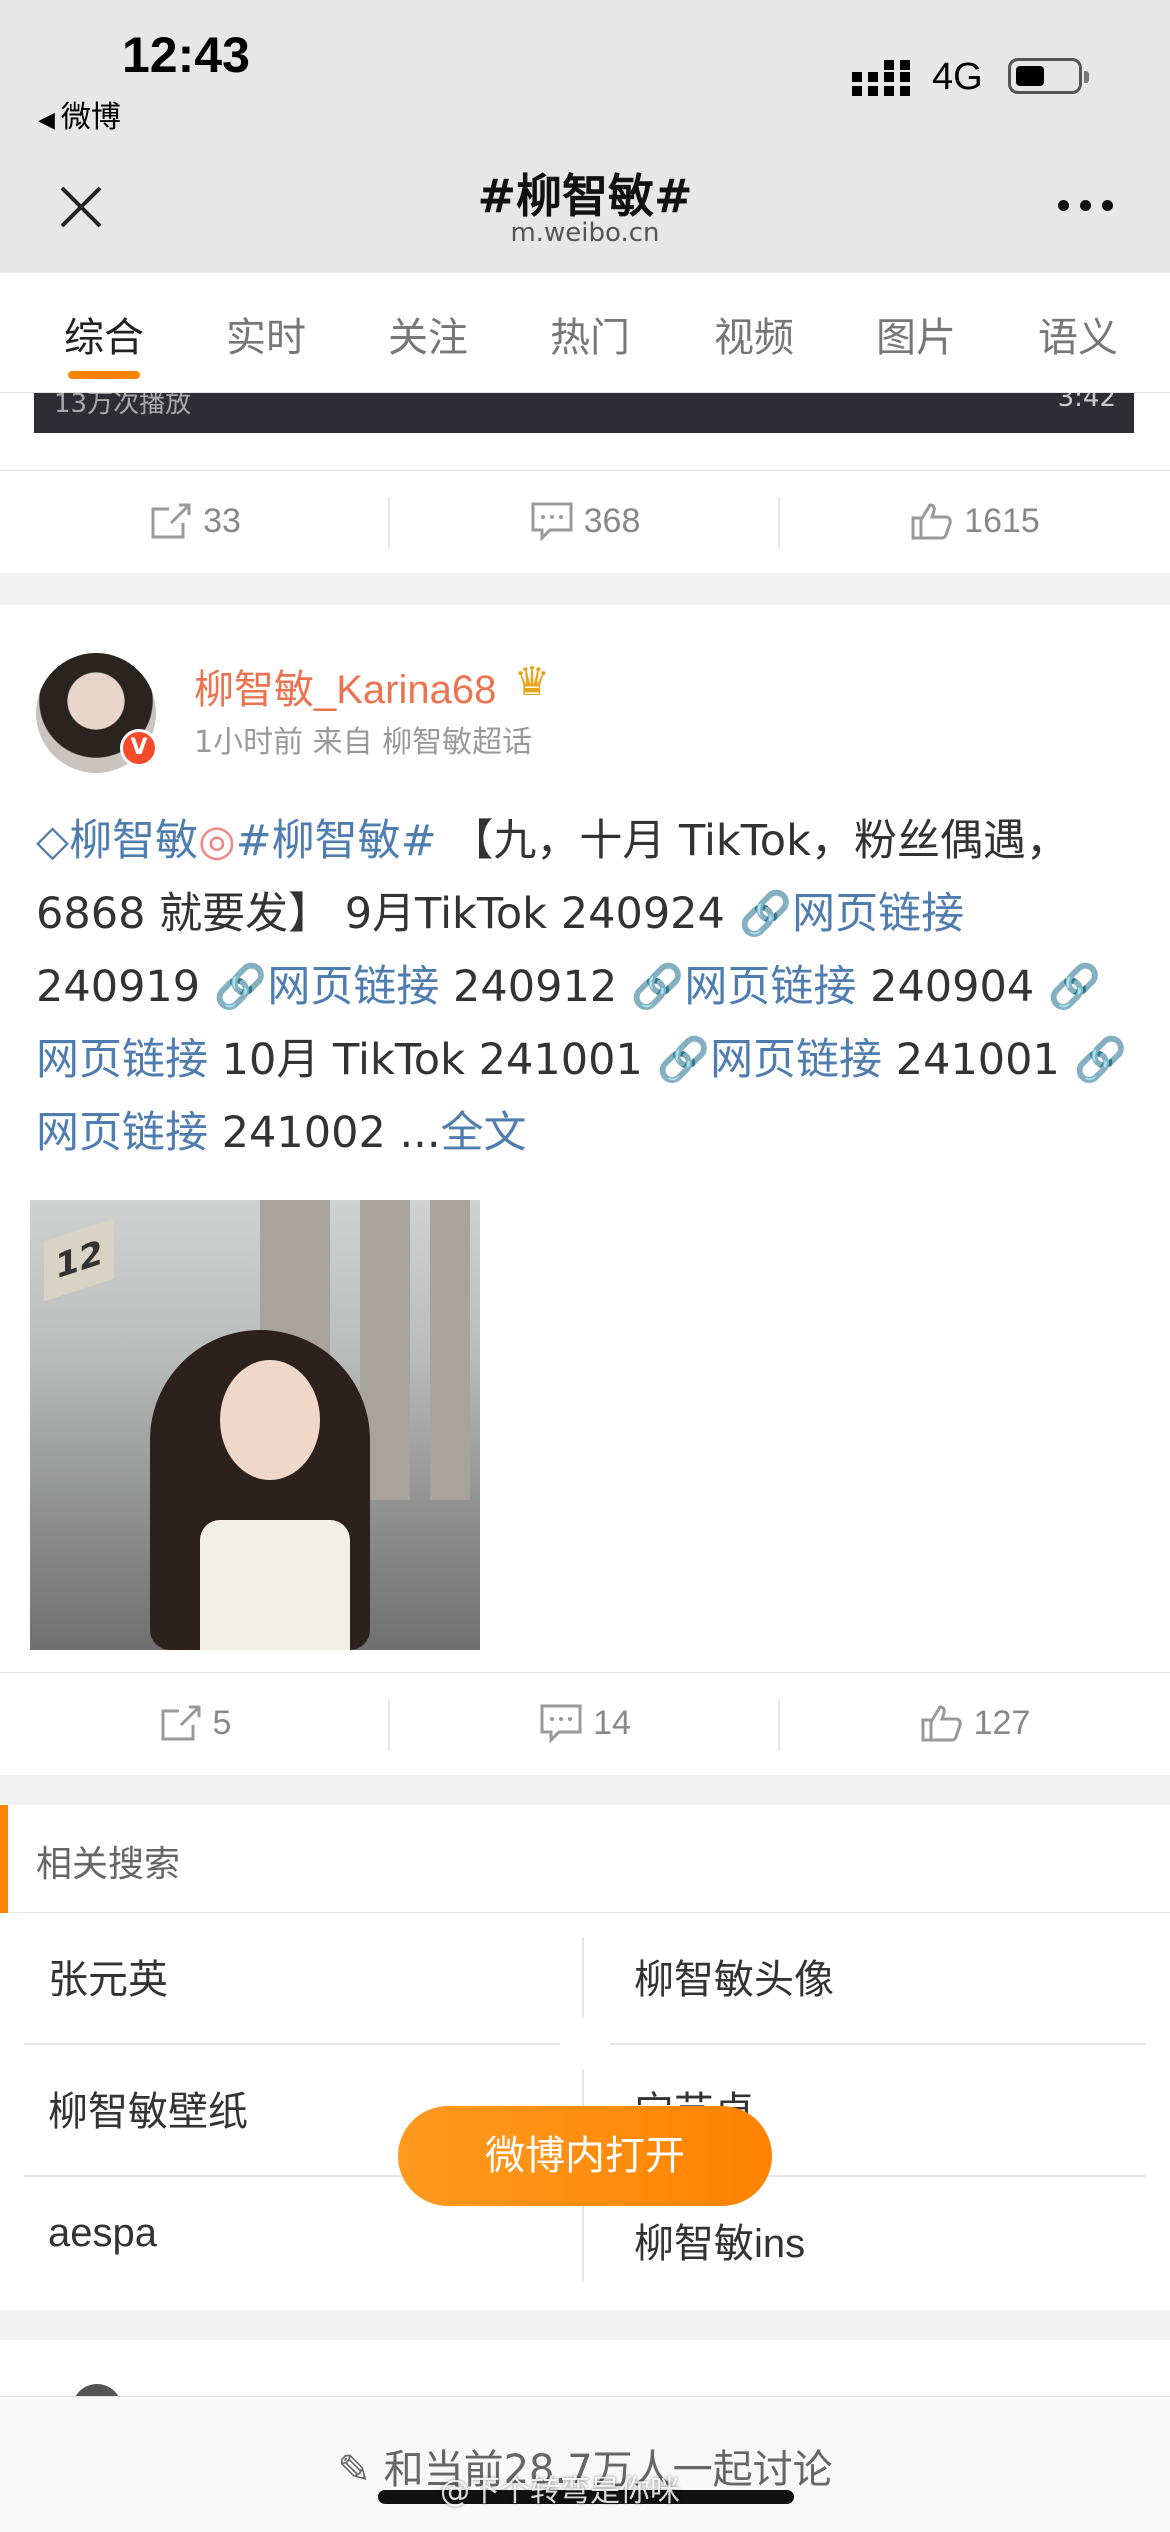 The image size is (1170, 2532). Describe the element at coordinates (590, 334) in the screenshot. I see `tab-hot: 热门` at that location.